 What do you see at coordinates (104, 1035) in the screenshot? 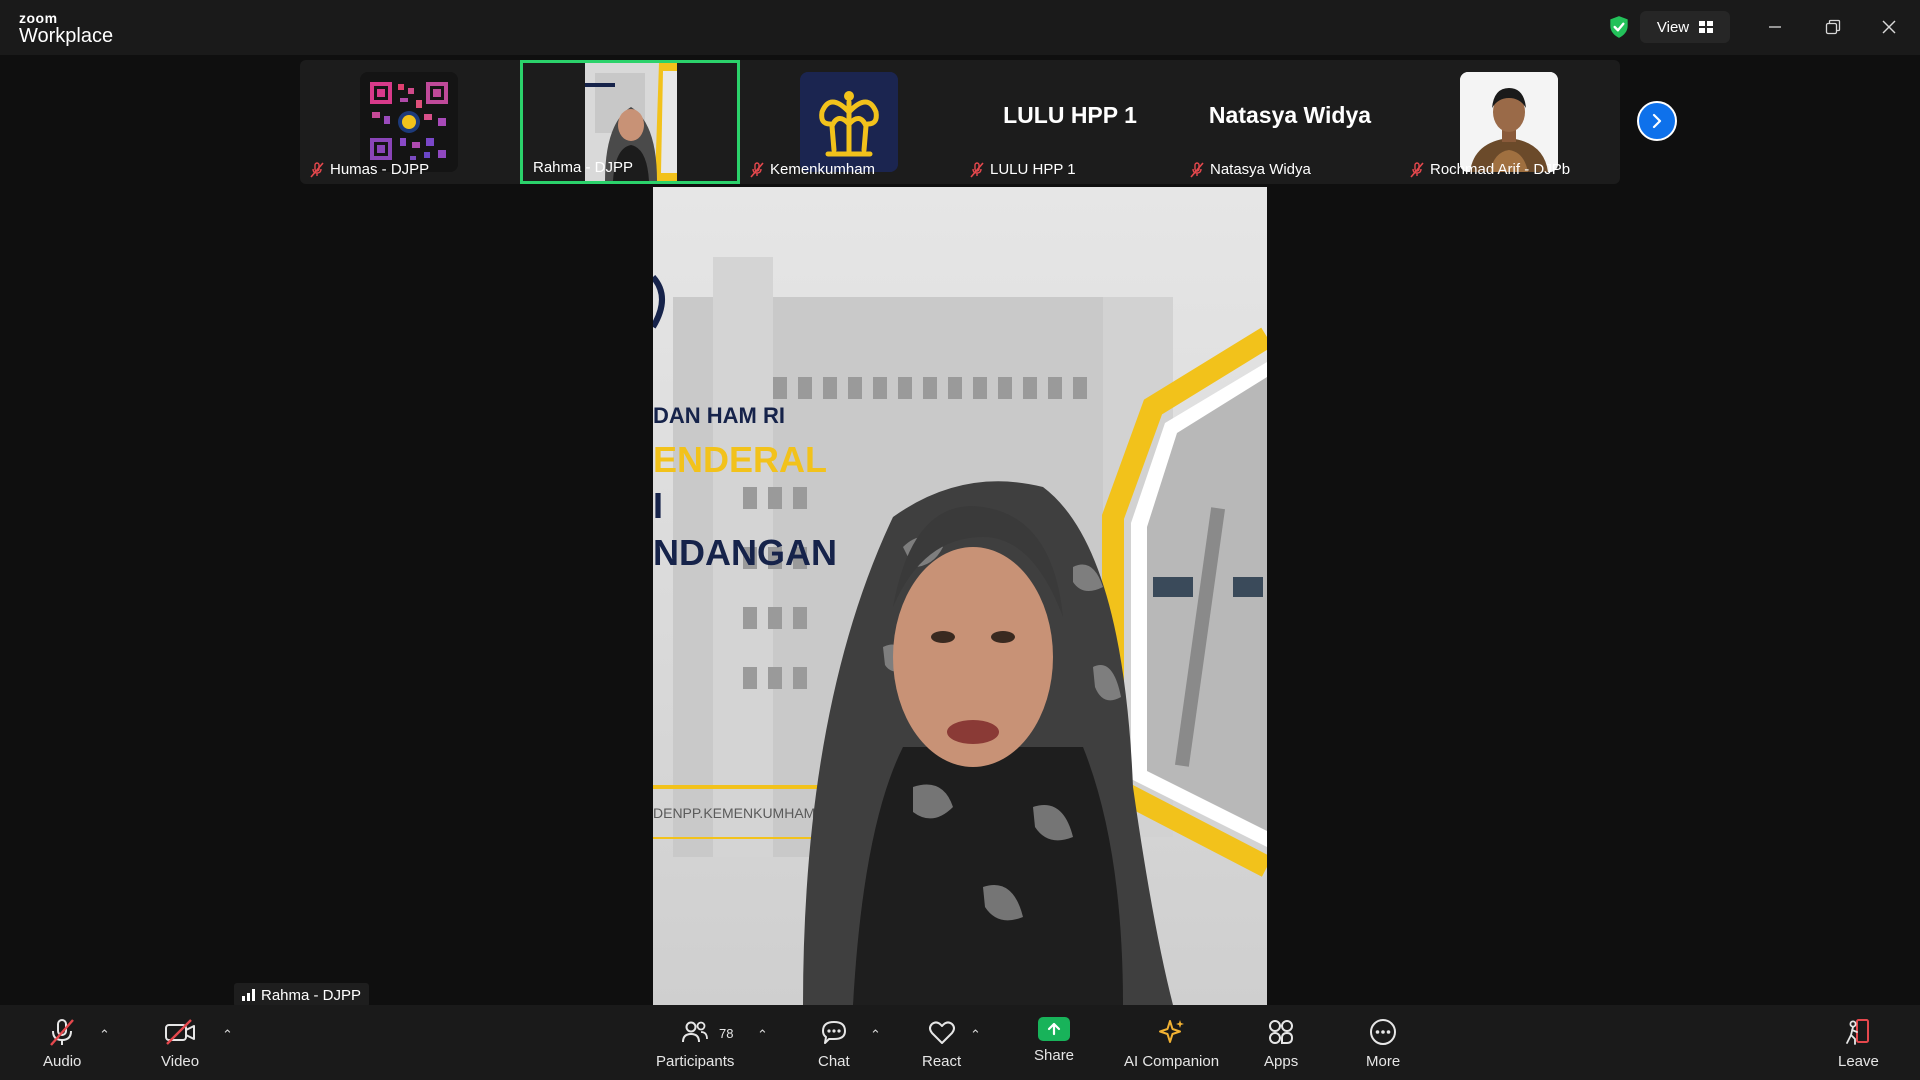
I see `audio-options-caret: ⌃` at bounding box center [104, 1035].